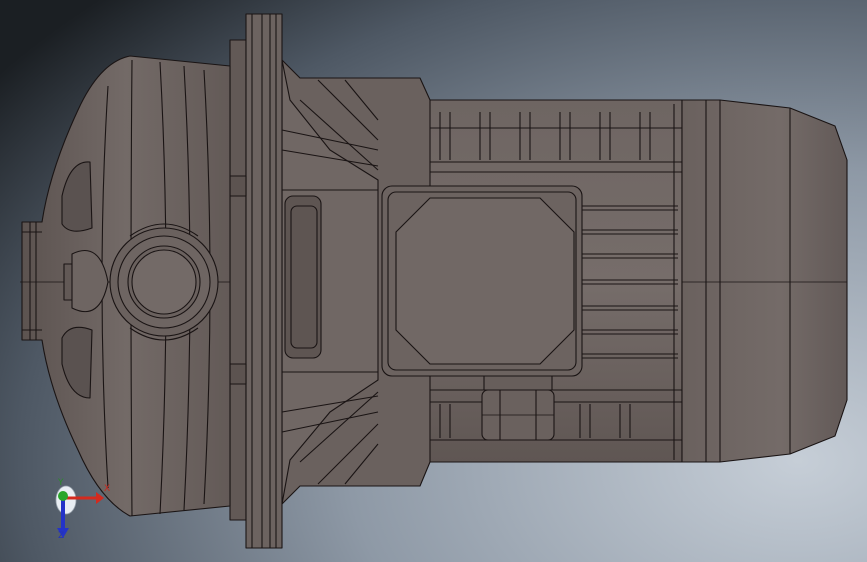  I want to click on y-axis-dot, so click(63, 496).